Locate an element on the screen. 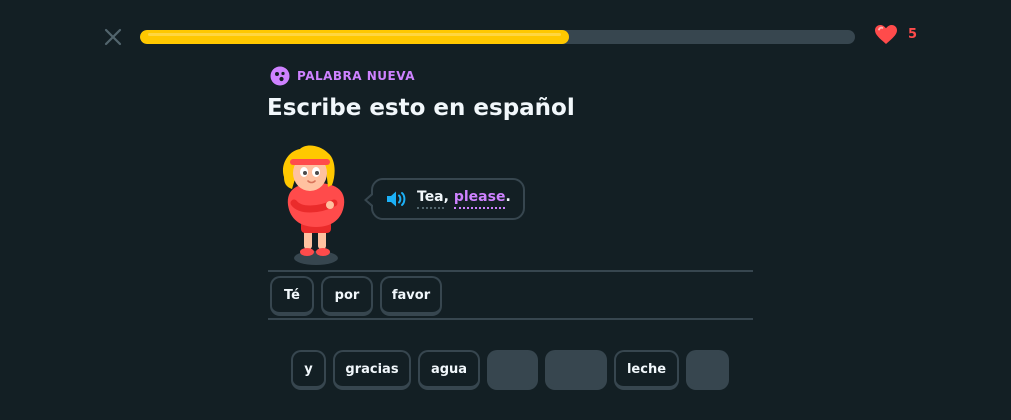 The height and width of the screenshot is (420, 1011). prompt-punctuation: . is located at coordinates (508, 197).